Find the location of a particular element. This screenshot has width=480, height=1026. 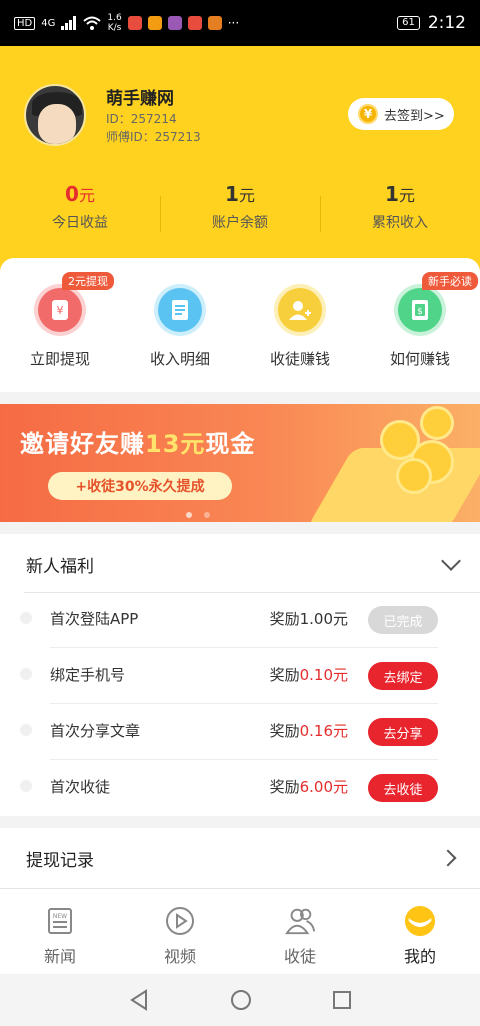

status-left: HD 4G 1.6 K/s ··· is located at coordinates (126, 23).